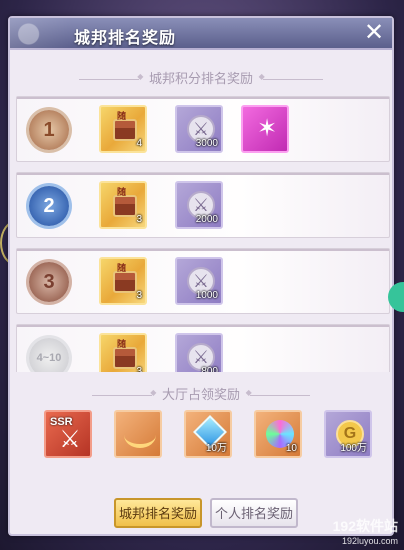  I want to click on item-qty: 800, so click(209, 369).